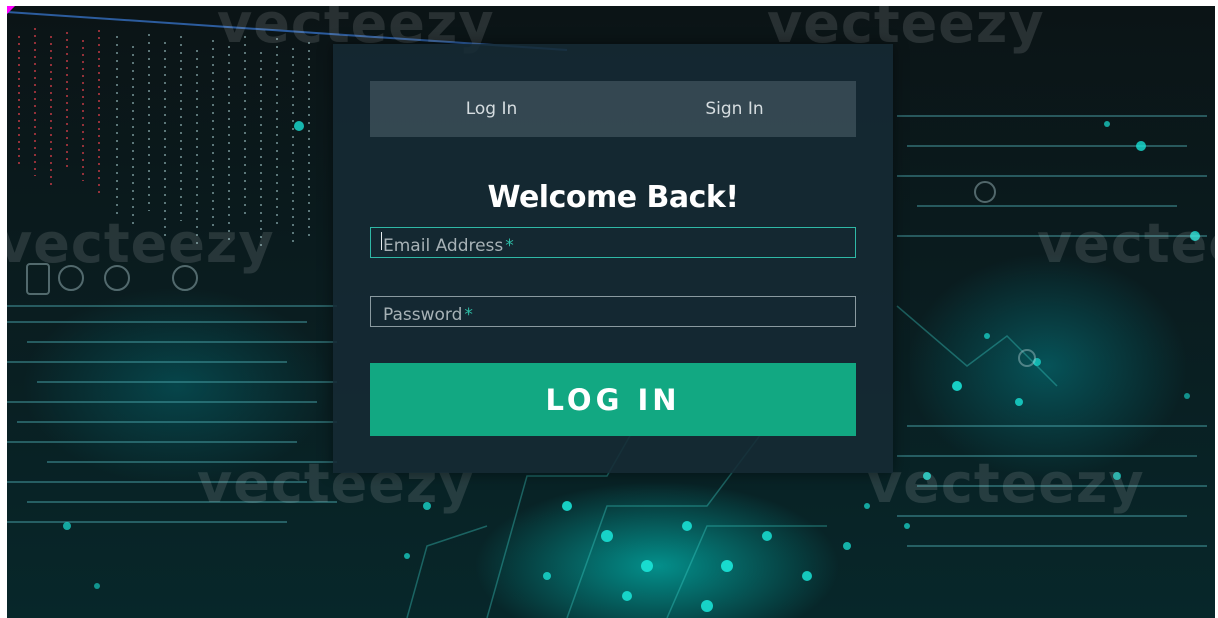 Image resolution: width=1218 pixels, height=618 pixels. I want to click on tab-log-in: Log In, so click(491, 109).